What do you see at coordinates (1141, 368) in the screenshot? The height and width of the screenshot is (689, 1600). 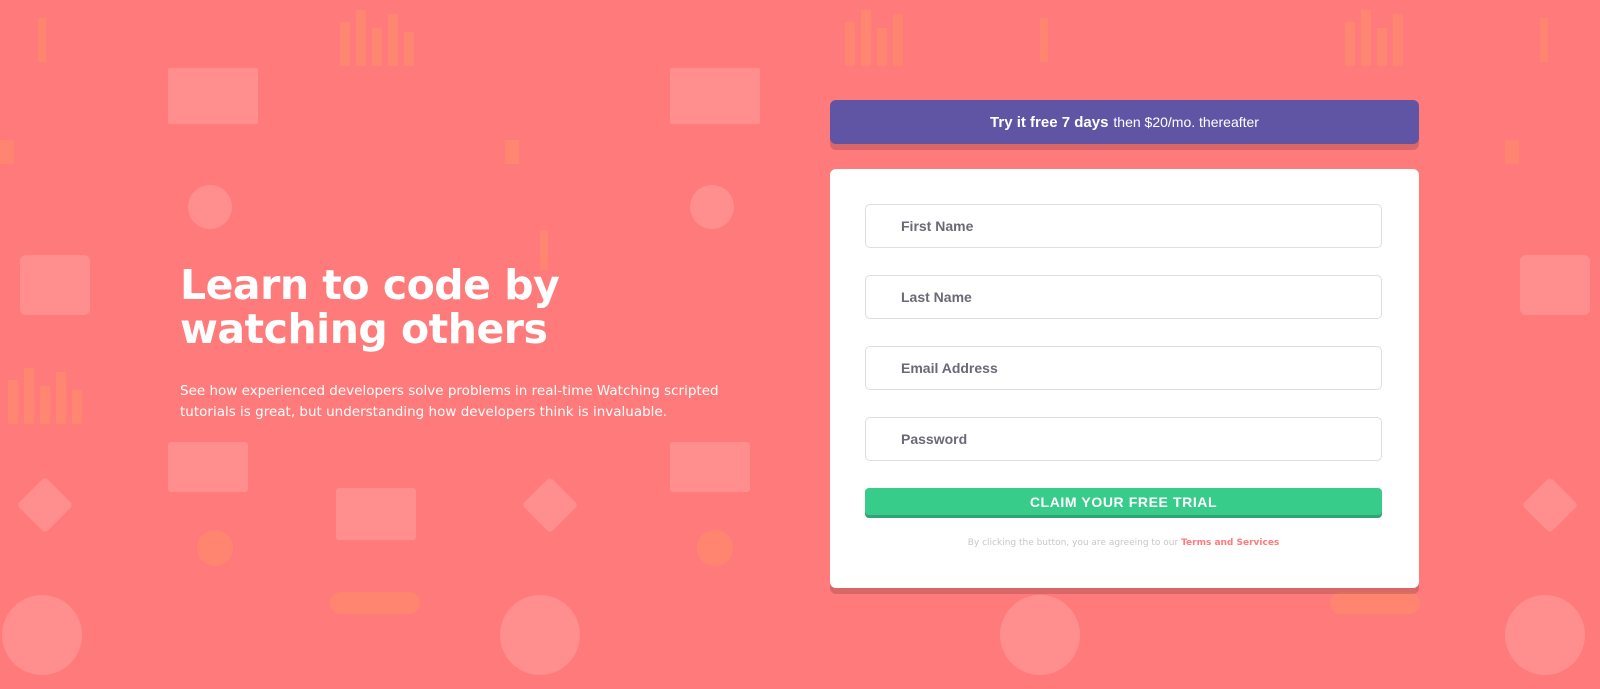 I see `email-input` at bounding box center [1141, 368].